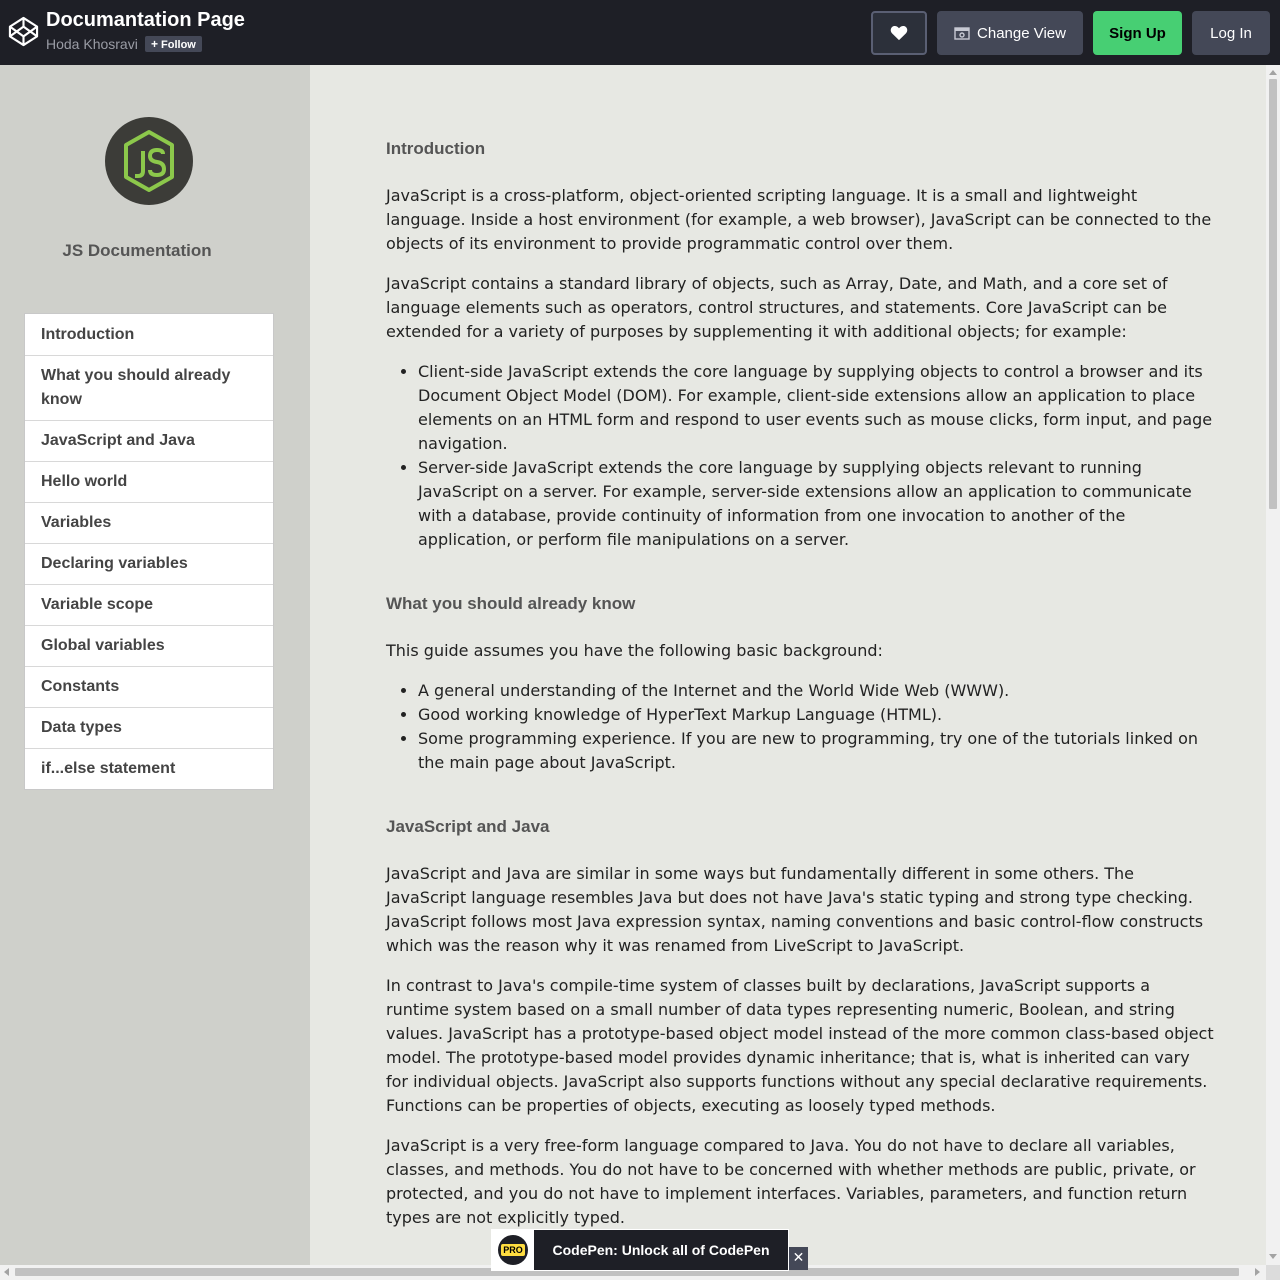  I want to click on nav-link-what-you-should-already-know: What you should already know, so click(149, 387).